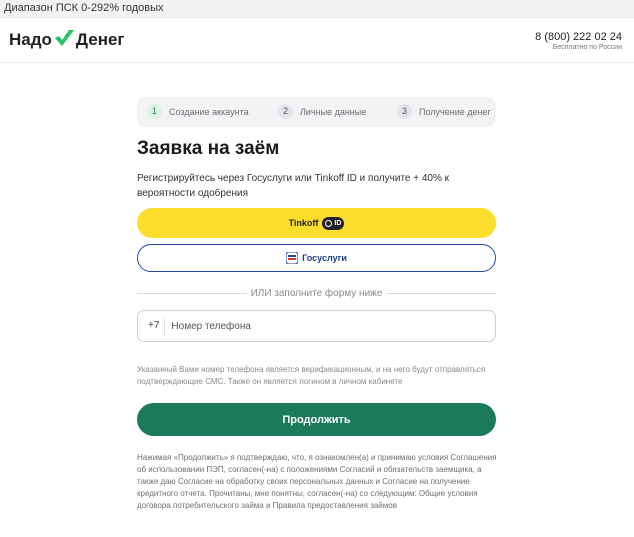  I want to click on tinkoff-id-badge: ID, so click(338, 223).